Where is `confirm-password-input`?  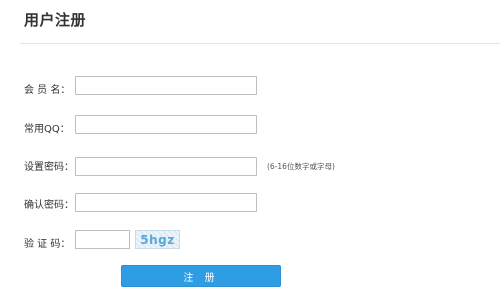 confirm-password-input is located at coordinates (166, 202).